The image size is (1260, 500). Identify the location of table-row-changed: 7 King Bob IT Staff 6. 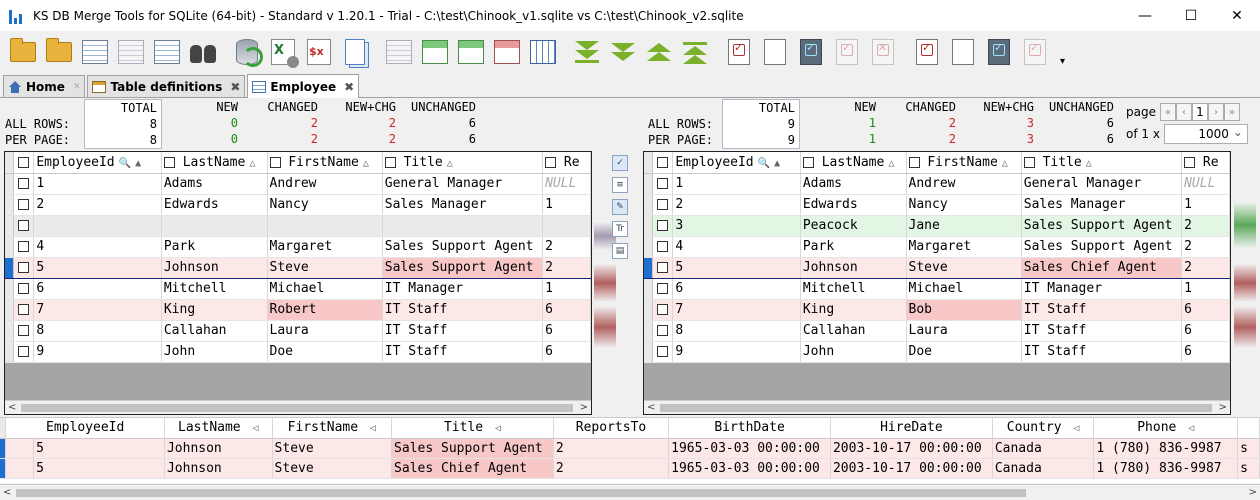
(937, 310).